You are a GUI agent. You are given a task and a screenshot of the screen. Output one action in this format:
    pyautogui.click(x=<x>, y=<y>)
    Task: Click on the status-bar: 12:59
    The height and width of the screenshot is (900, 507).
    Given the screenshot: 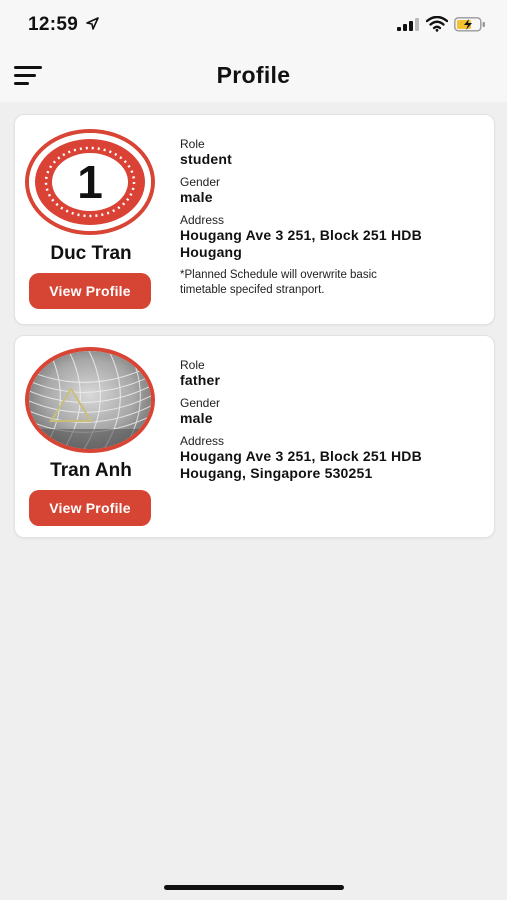 What is the action you would take?
    pyautogui.click(x=253, y=26)
    